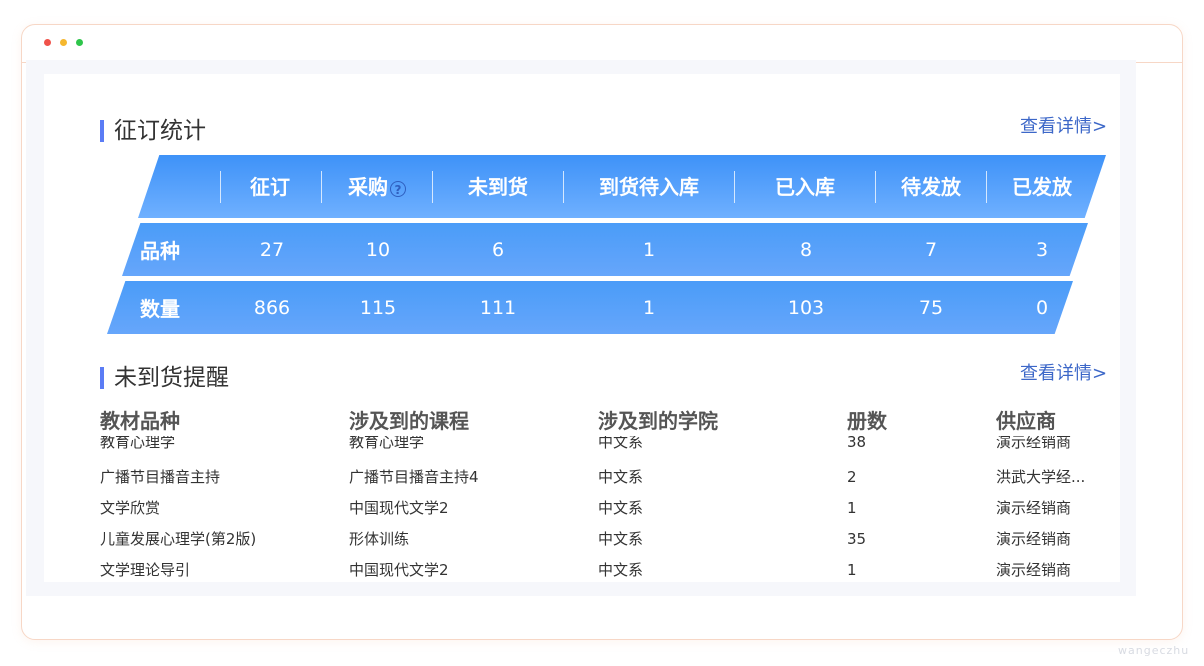 This screenshot has height=666, width=1204. I want to click on close-dot-icon, so click(47, 42).